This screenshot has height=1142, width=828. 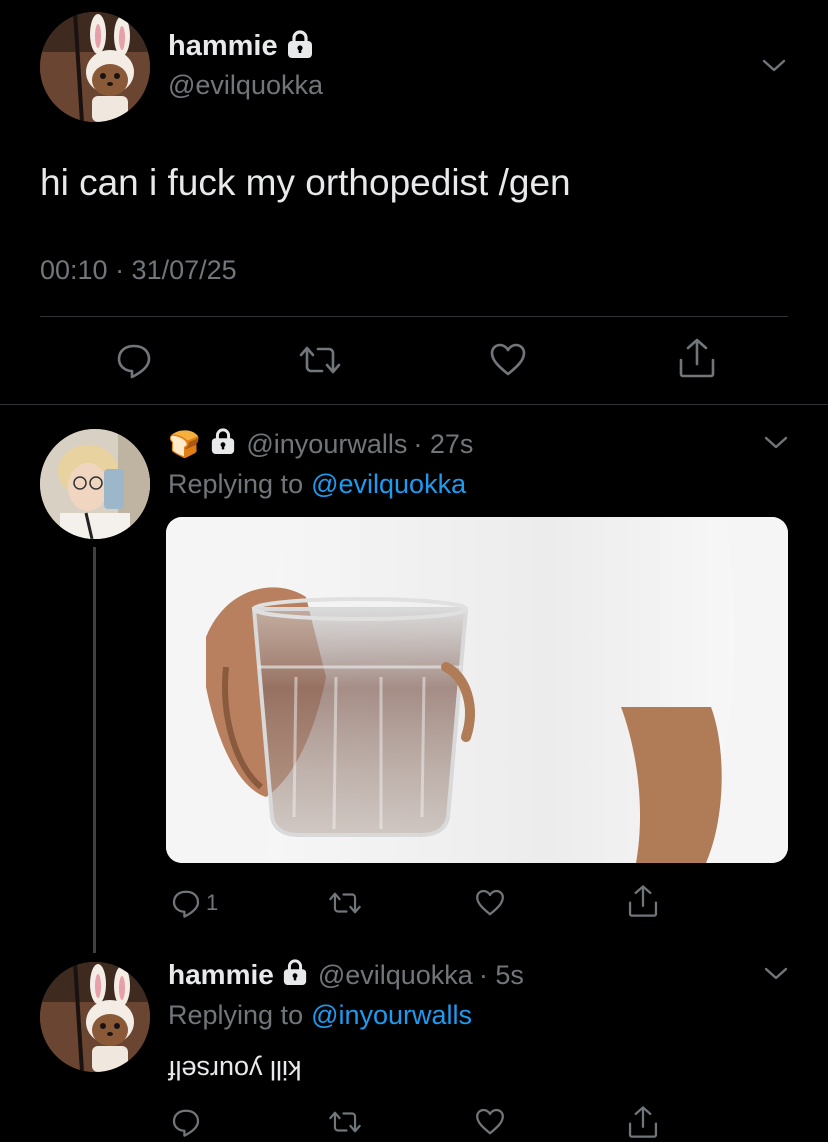 What do you see at coordinates (391, 1015) in the screenshot?
I see `replying-to-link: @inyourwalls` at bounding box center [391, 1015].